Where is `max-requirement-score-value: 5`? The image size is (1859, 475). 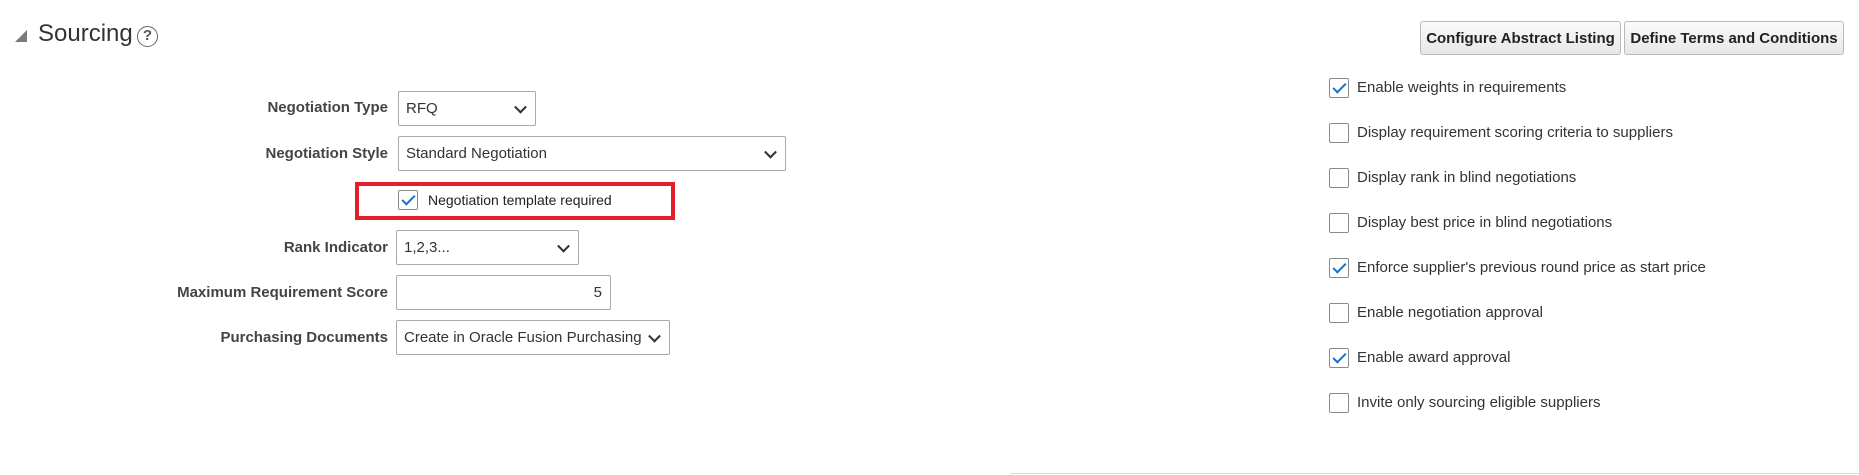
max-requirement-score-value: 5 is located at coordinates (597, 292).